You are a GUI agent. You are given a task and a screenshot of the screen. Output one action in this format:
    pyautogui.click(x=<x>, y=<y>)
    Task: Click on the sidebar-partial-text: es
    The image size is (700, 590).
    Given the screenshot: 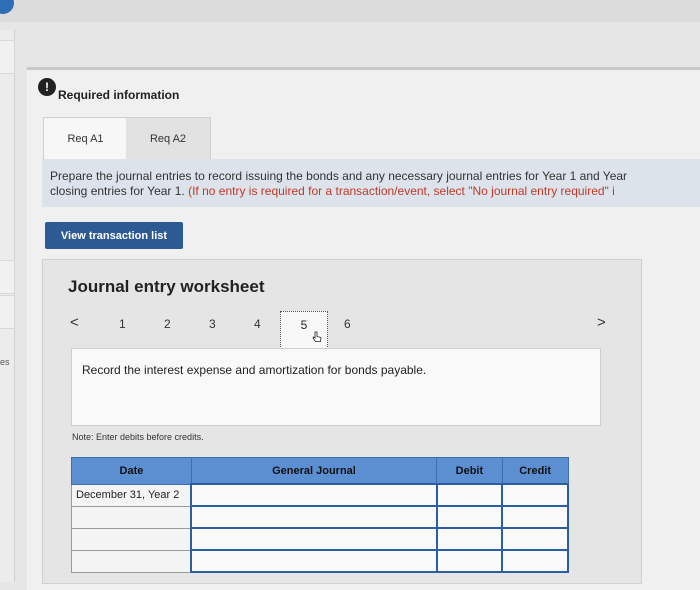 What is the action you would take?
    pyautogui.click(x=5, y=362)
    